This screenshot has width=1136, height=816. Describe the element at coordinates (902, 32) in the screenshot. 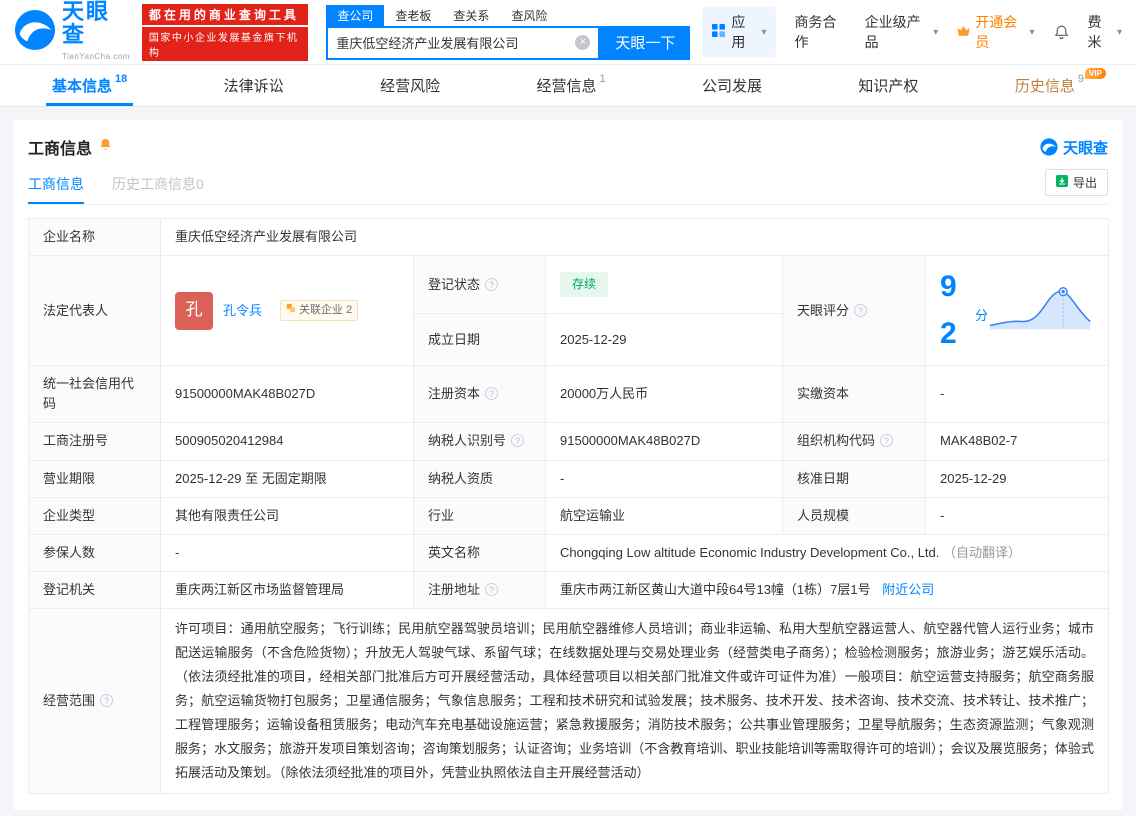

I see `nav-enterprise-products: 企业级产品 ▾` at that location.